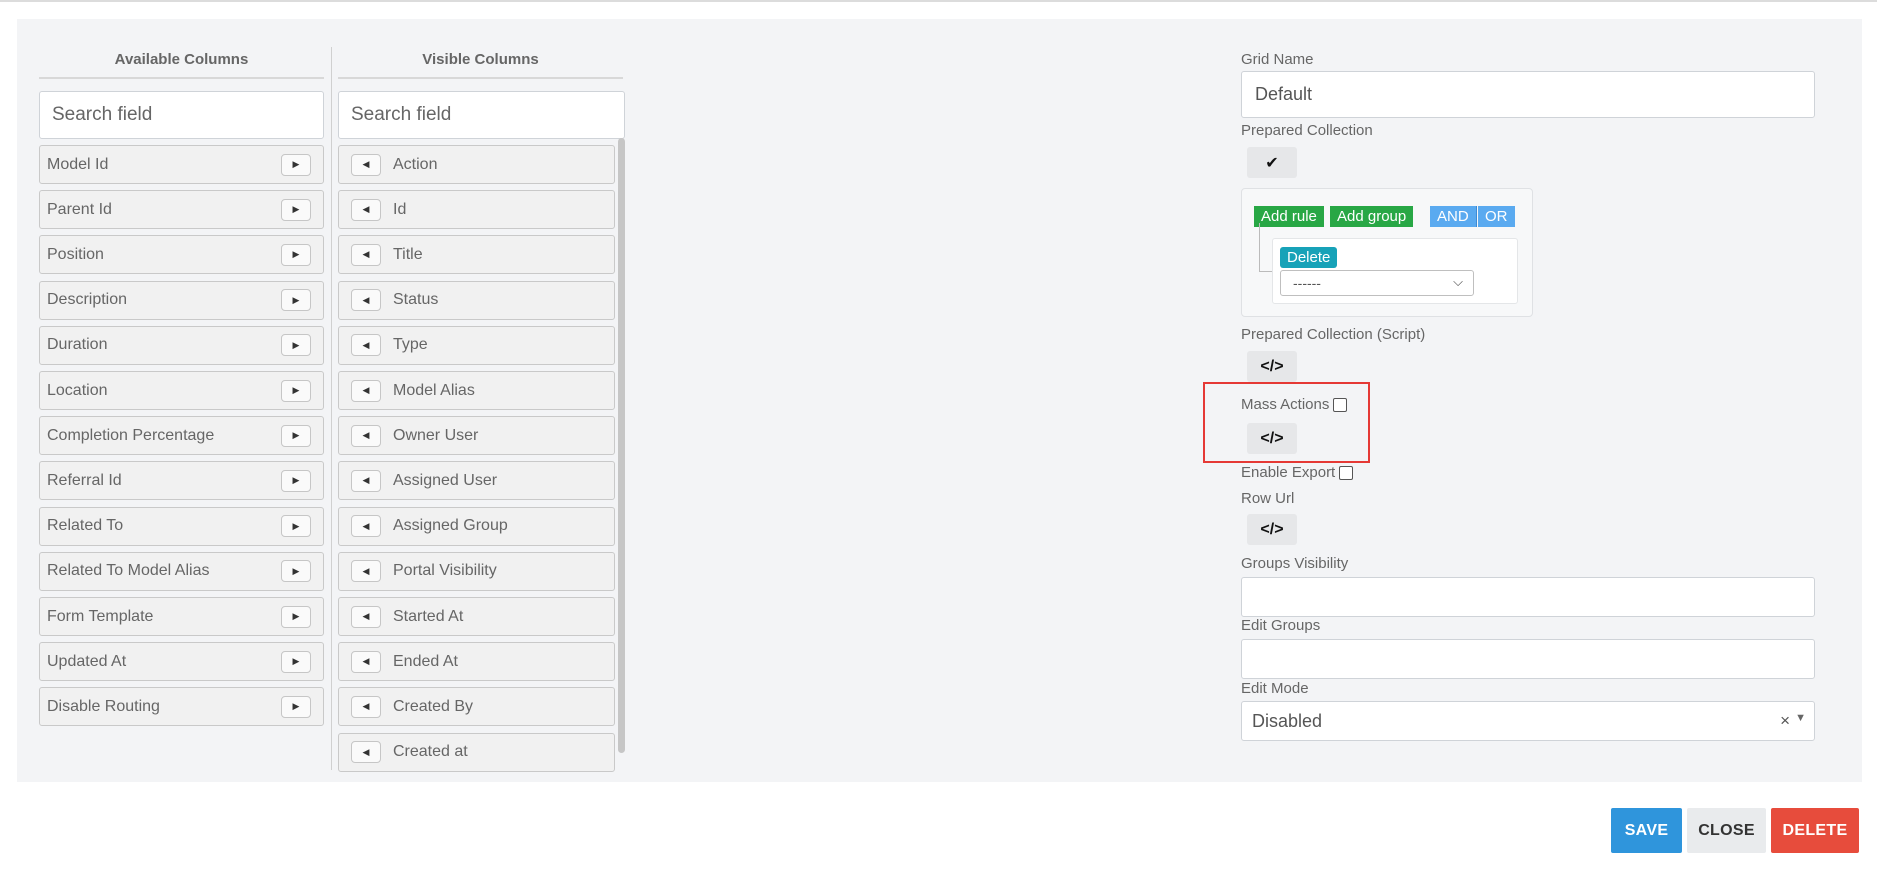 The image size is (1877, 878). What do you see at coordinates (181, 436) in the screenshot?
I see `column-item: Completion Percentage ▶` at bounding box center [181, 436].